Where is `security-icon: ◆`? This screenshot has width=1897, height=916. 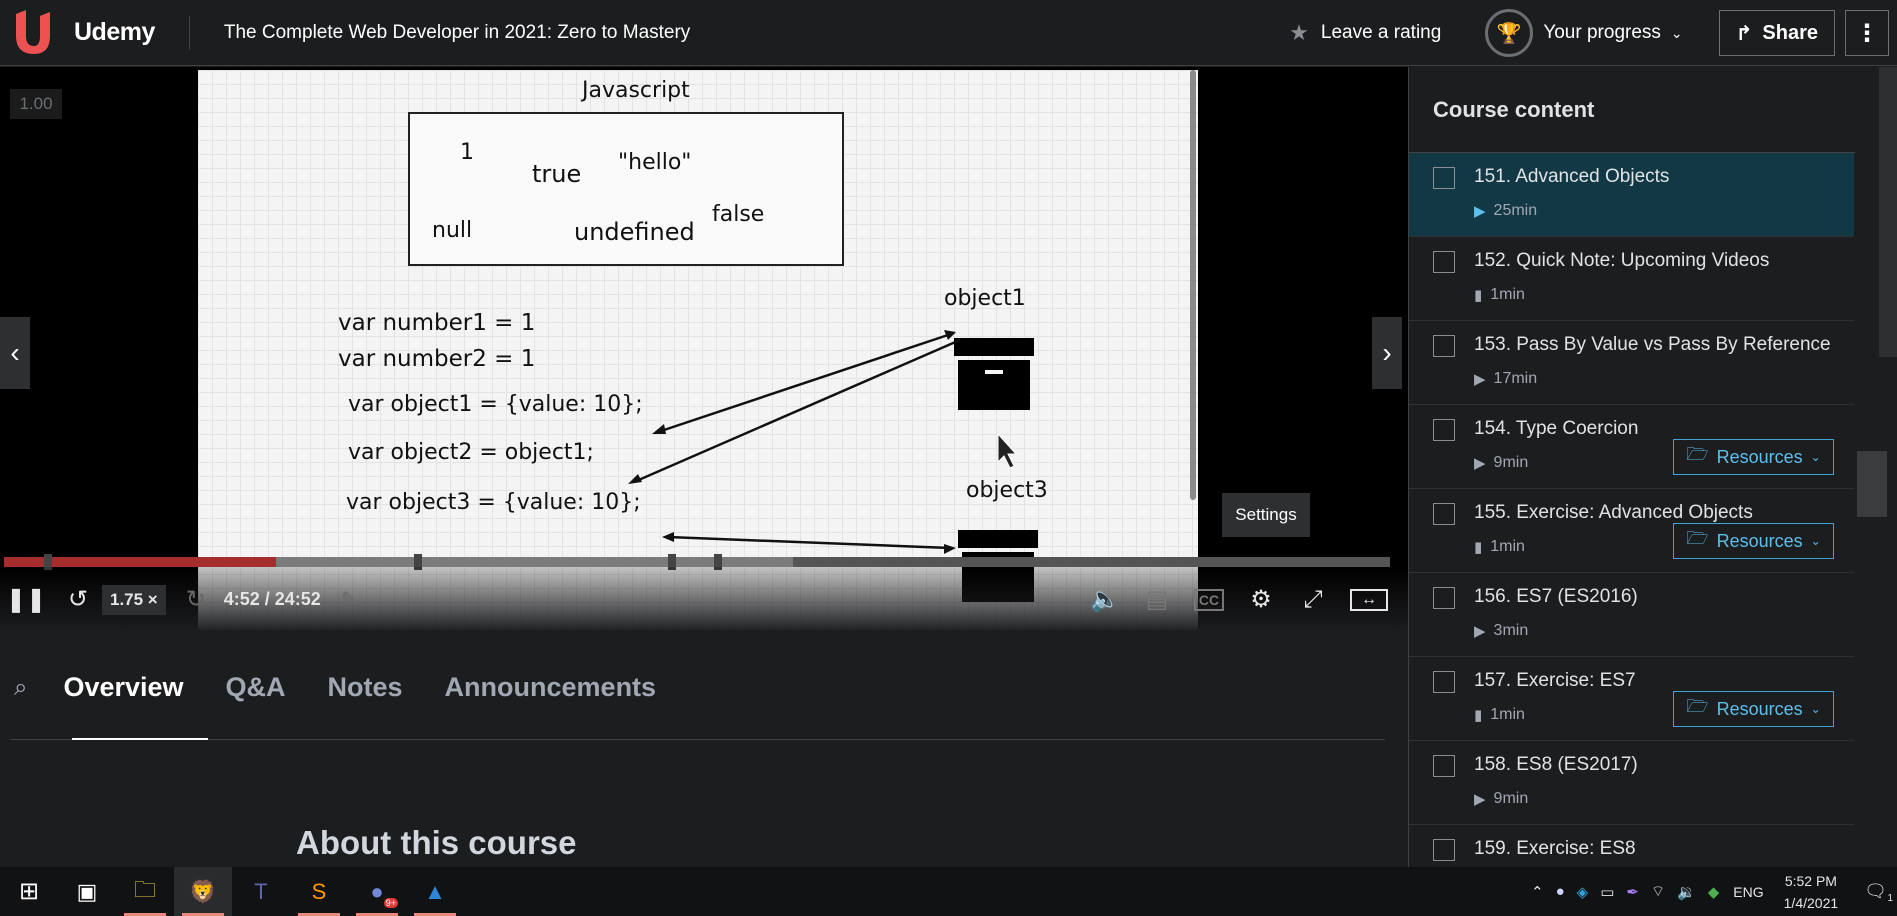
security-icon: ◆ is located at coordinates (1714, 892).